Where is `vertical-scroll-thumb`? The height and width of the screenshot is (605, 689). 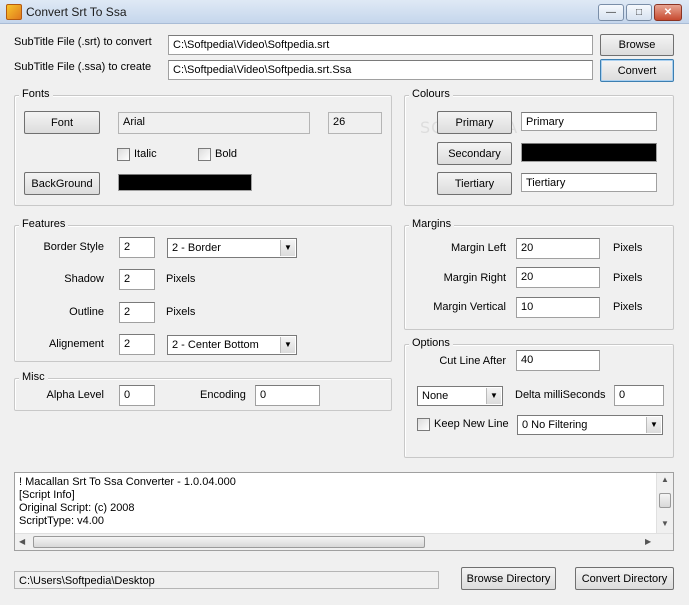
vertical-scroll-thumb is located at coordinates (665, 500).